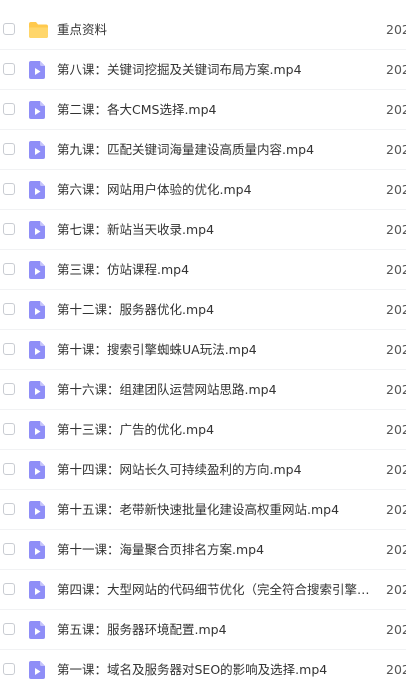 Image resolution: width=406 pixels, height=689 pixels. I want to click on file-row: 第九课：匹配关键词海量建设高质量内容.mp4 202, so click(203, 150).